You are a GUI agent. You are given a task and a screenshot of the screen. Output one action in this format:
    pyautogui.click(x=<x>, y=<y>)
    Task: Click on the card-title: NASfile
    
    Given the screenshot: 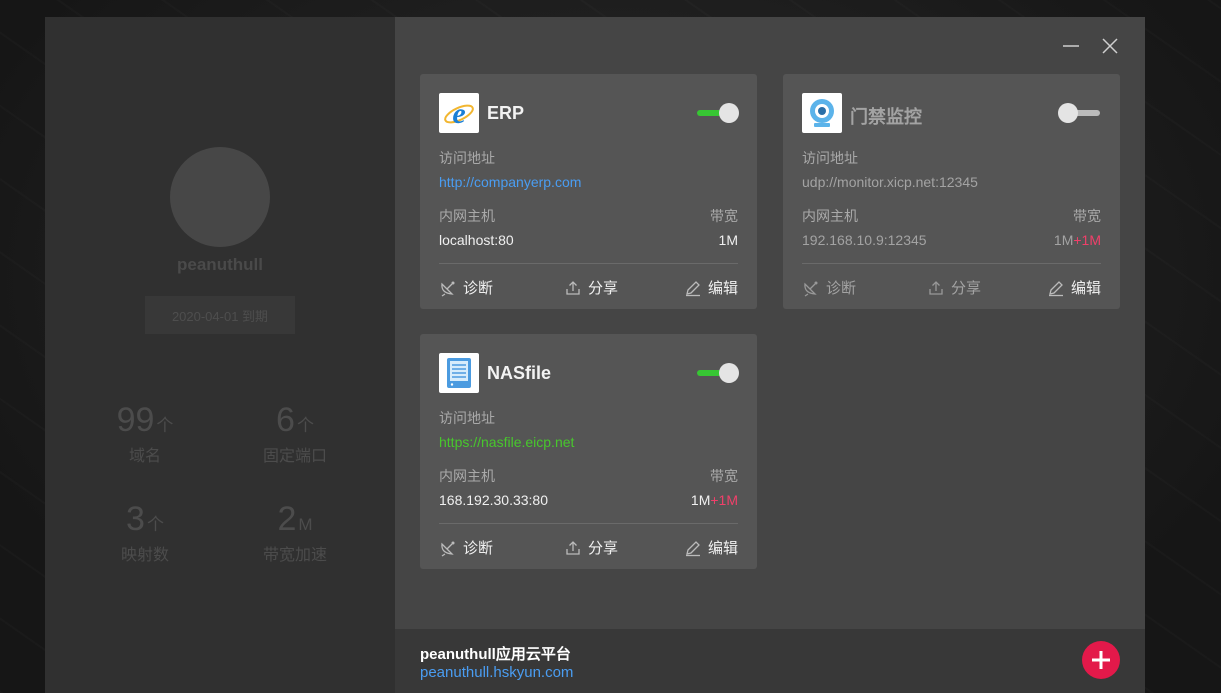 What is the action you would take?
    pyautogui.click(x=519, y=373)
    